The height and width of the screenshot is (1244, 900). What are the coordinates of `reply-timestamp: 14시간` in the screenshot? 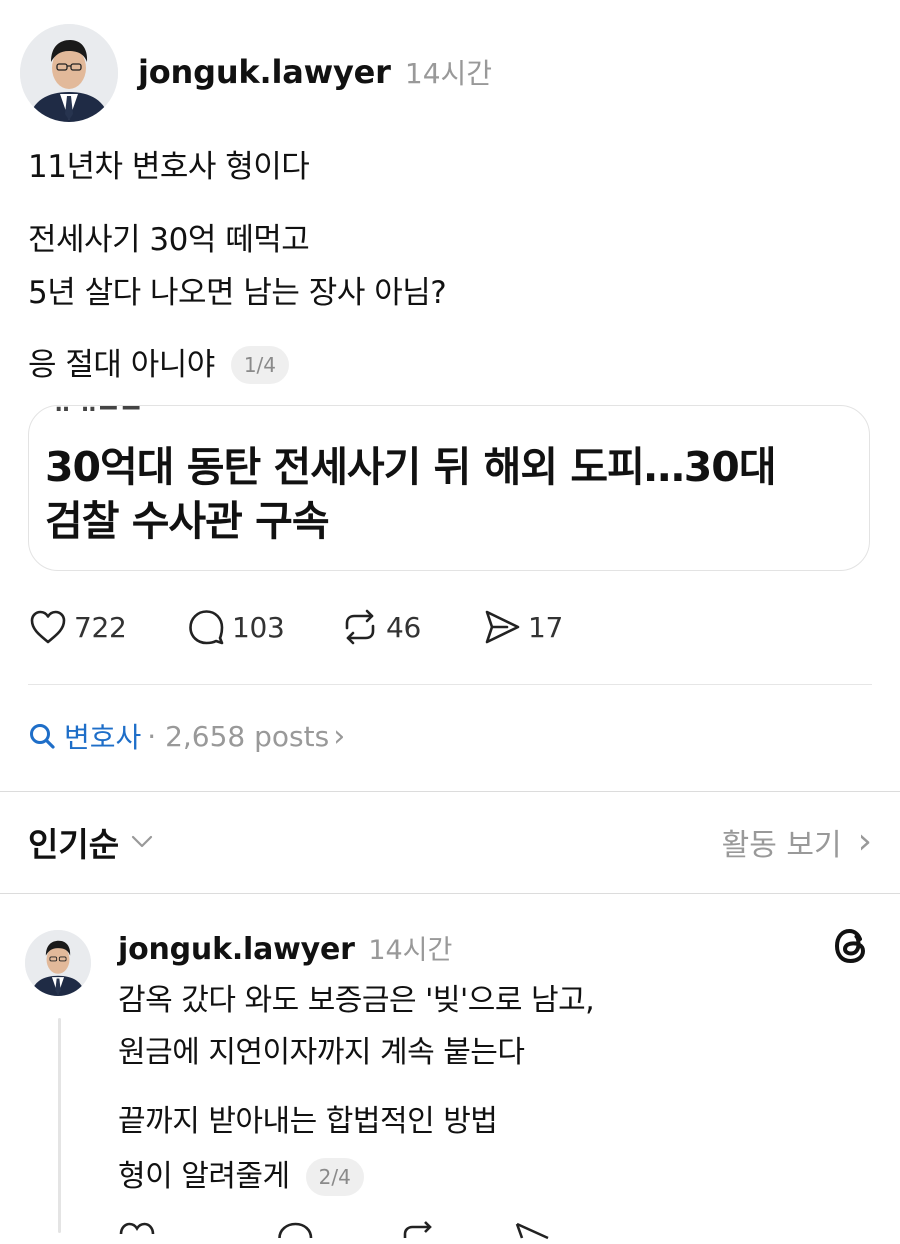 It's located at (410, 950).